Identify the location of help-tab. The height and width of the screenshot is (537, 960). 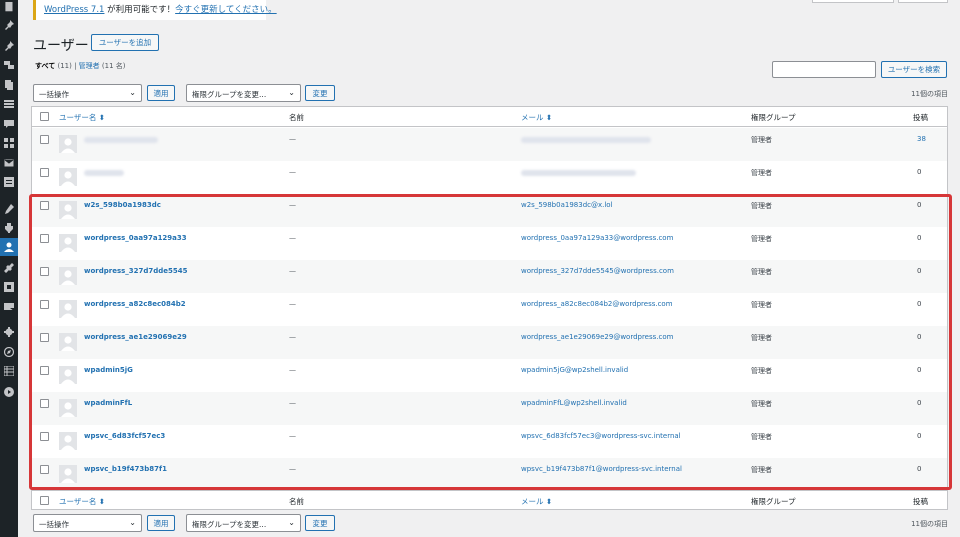
(923, 1).